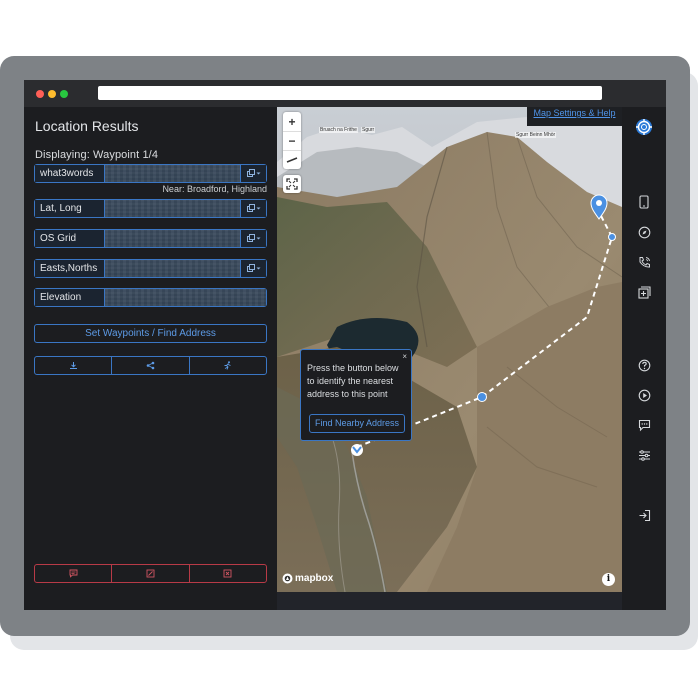  I want to click on minimize-window-button, so click(52, 94).